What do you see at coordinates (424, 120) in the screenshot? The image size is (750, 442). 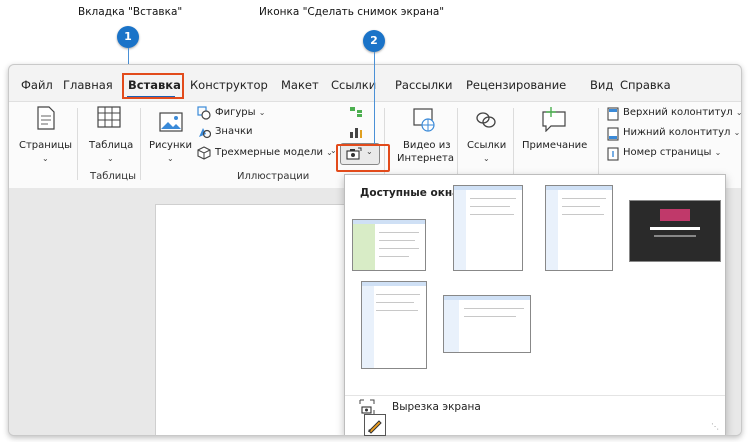 I see `online-video-icon` at bounding box center [424, 120].